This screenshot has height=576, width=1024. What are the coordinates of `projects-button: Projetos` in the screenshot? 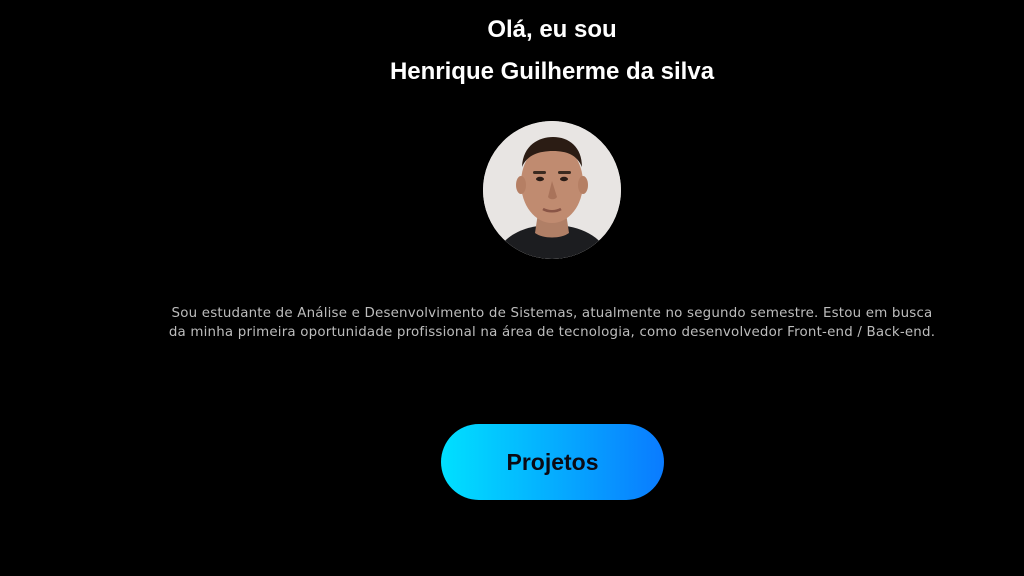 It's located at (552, 462).